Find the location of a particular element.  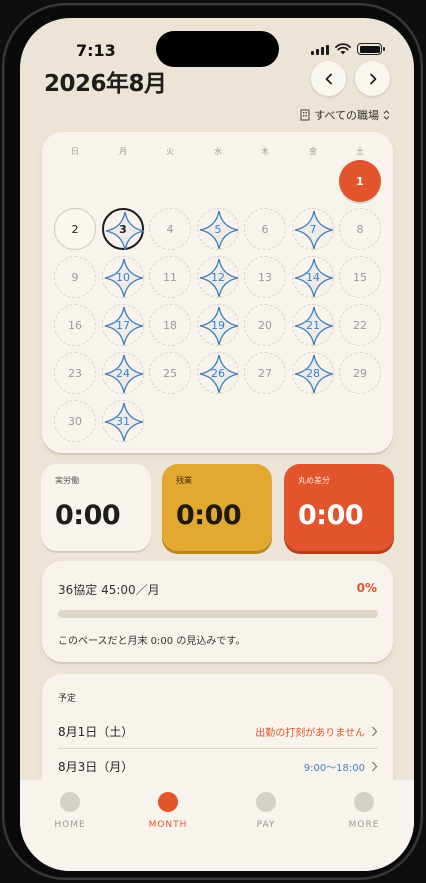

calendar-day-number: 1 is located at coordinates (360, 181).